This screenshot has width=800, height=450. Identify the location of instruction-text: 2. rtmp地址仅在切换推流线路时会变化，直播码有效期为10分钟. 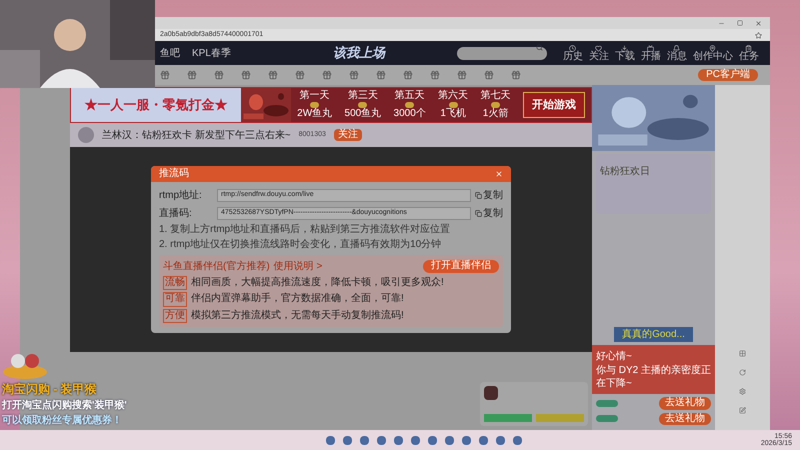
(300, 245).